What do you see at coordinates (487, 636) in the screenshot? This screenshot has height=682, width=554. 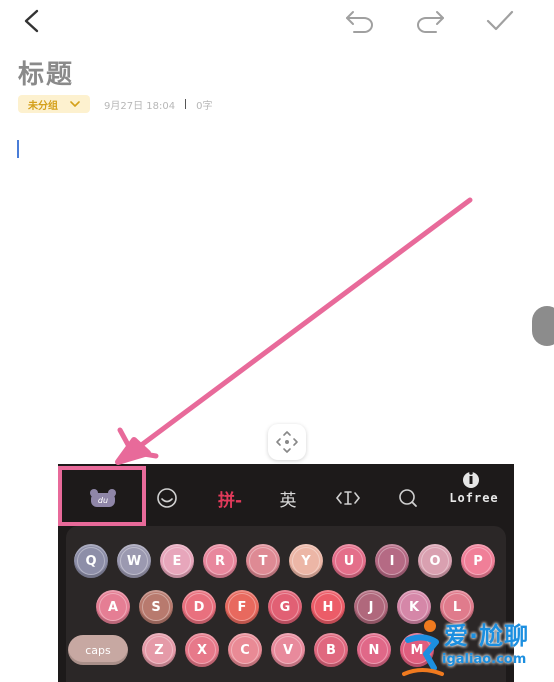 I see `watermark-title: 爱·尬聊` at bounding box center [487, 636].